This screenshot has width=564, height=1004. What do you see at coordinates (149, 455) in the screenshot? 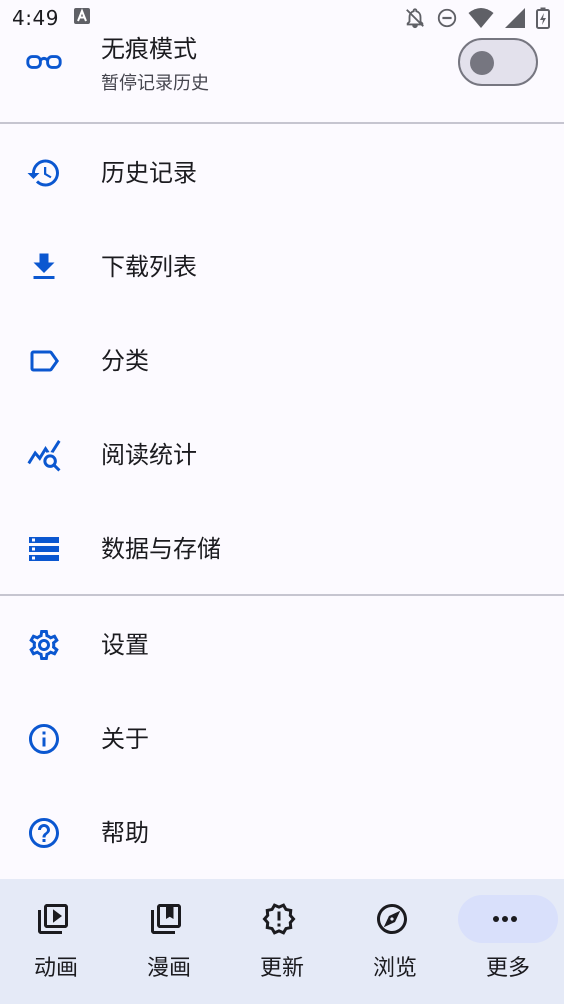
I see `menu-label: 阅读统计` at bounding box center [149, 455].